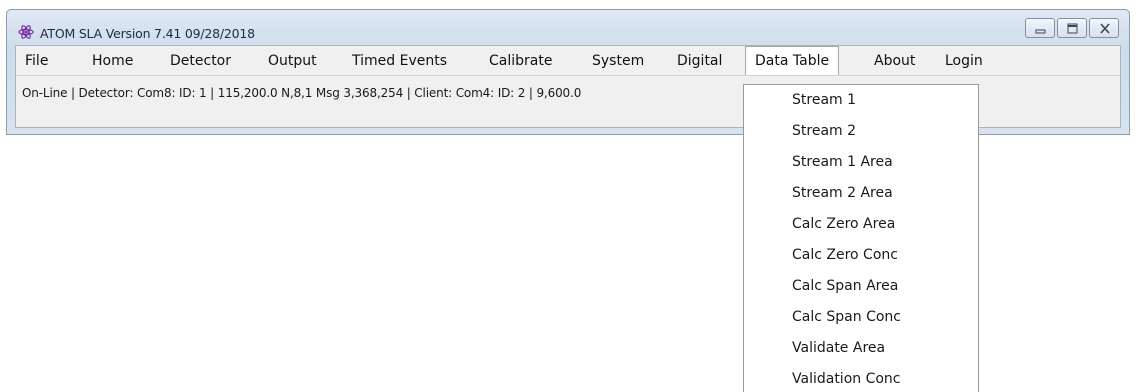 The width and height of the screenshot is (1143, 392). What do you see at coordinates (200, 61) in the screenshot?
I see `menu-detector: Detector` at bounding box center [200, 61].